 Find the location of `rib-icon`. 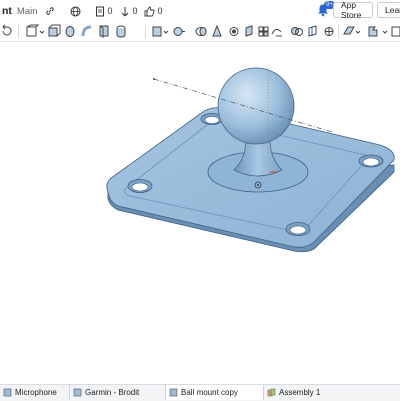

rib-icon is located at coordinates (249, 31).